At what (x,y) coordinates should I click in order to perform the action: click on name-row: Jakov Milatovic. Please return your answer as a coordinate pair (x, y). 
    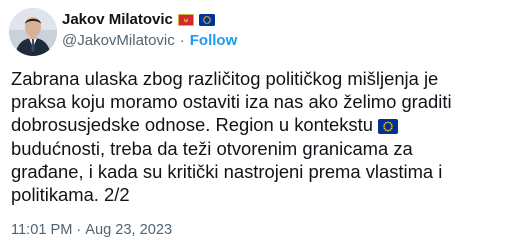
    Looking at the image, I should click on (138, 20).